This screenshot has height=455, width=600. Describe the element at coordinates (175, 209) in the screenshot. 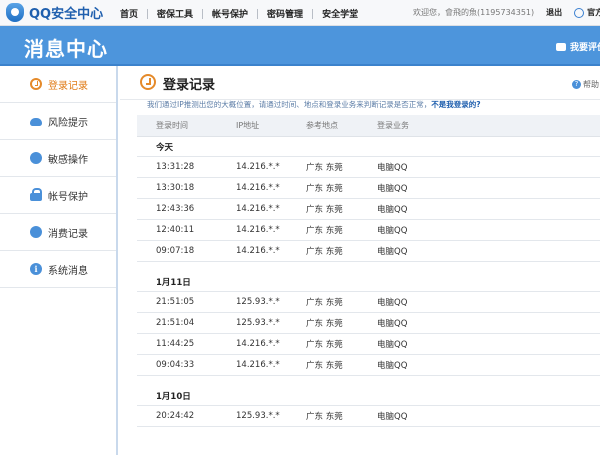

I see `cell-login-time: 12:43:36` at that location.